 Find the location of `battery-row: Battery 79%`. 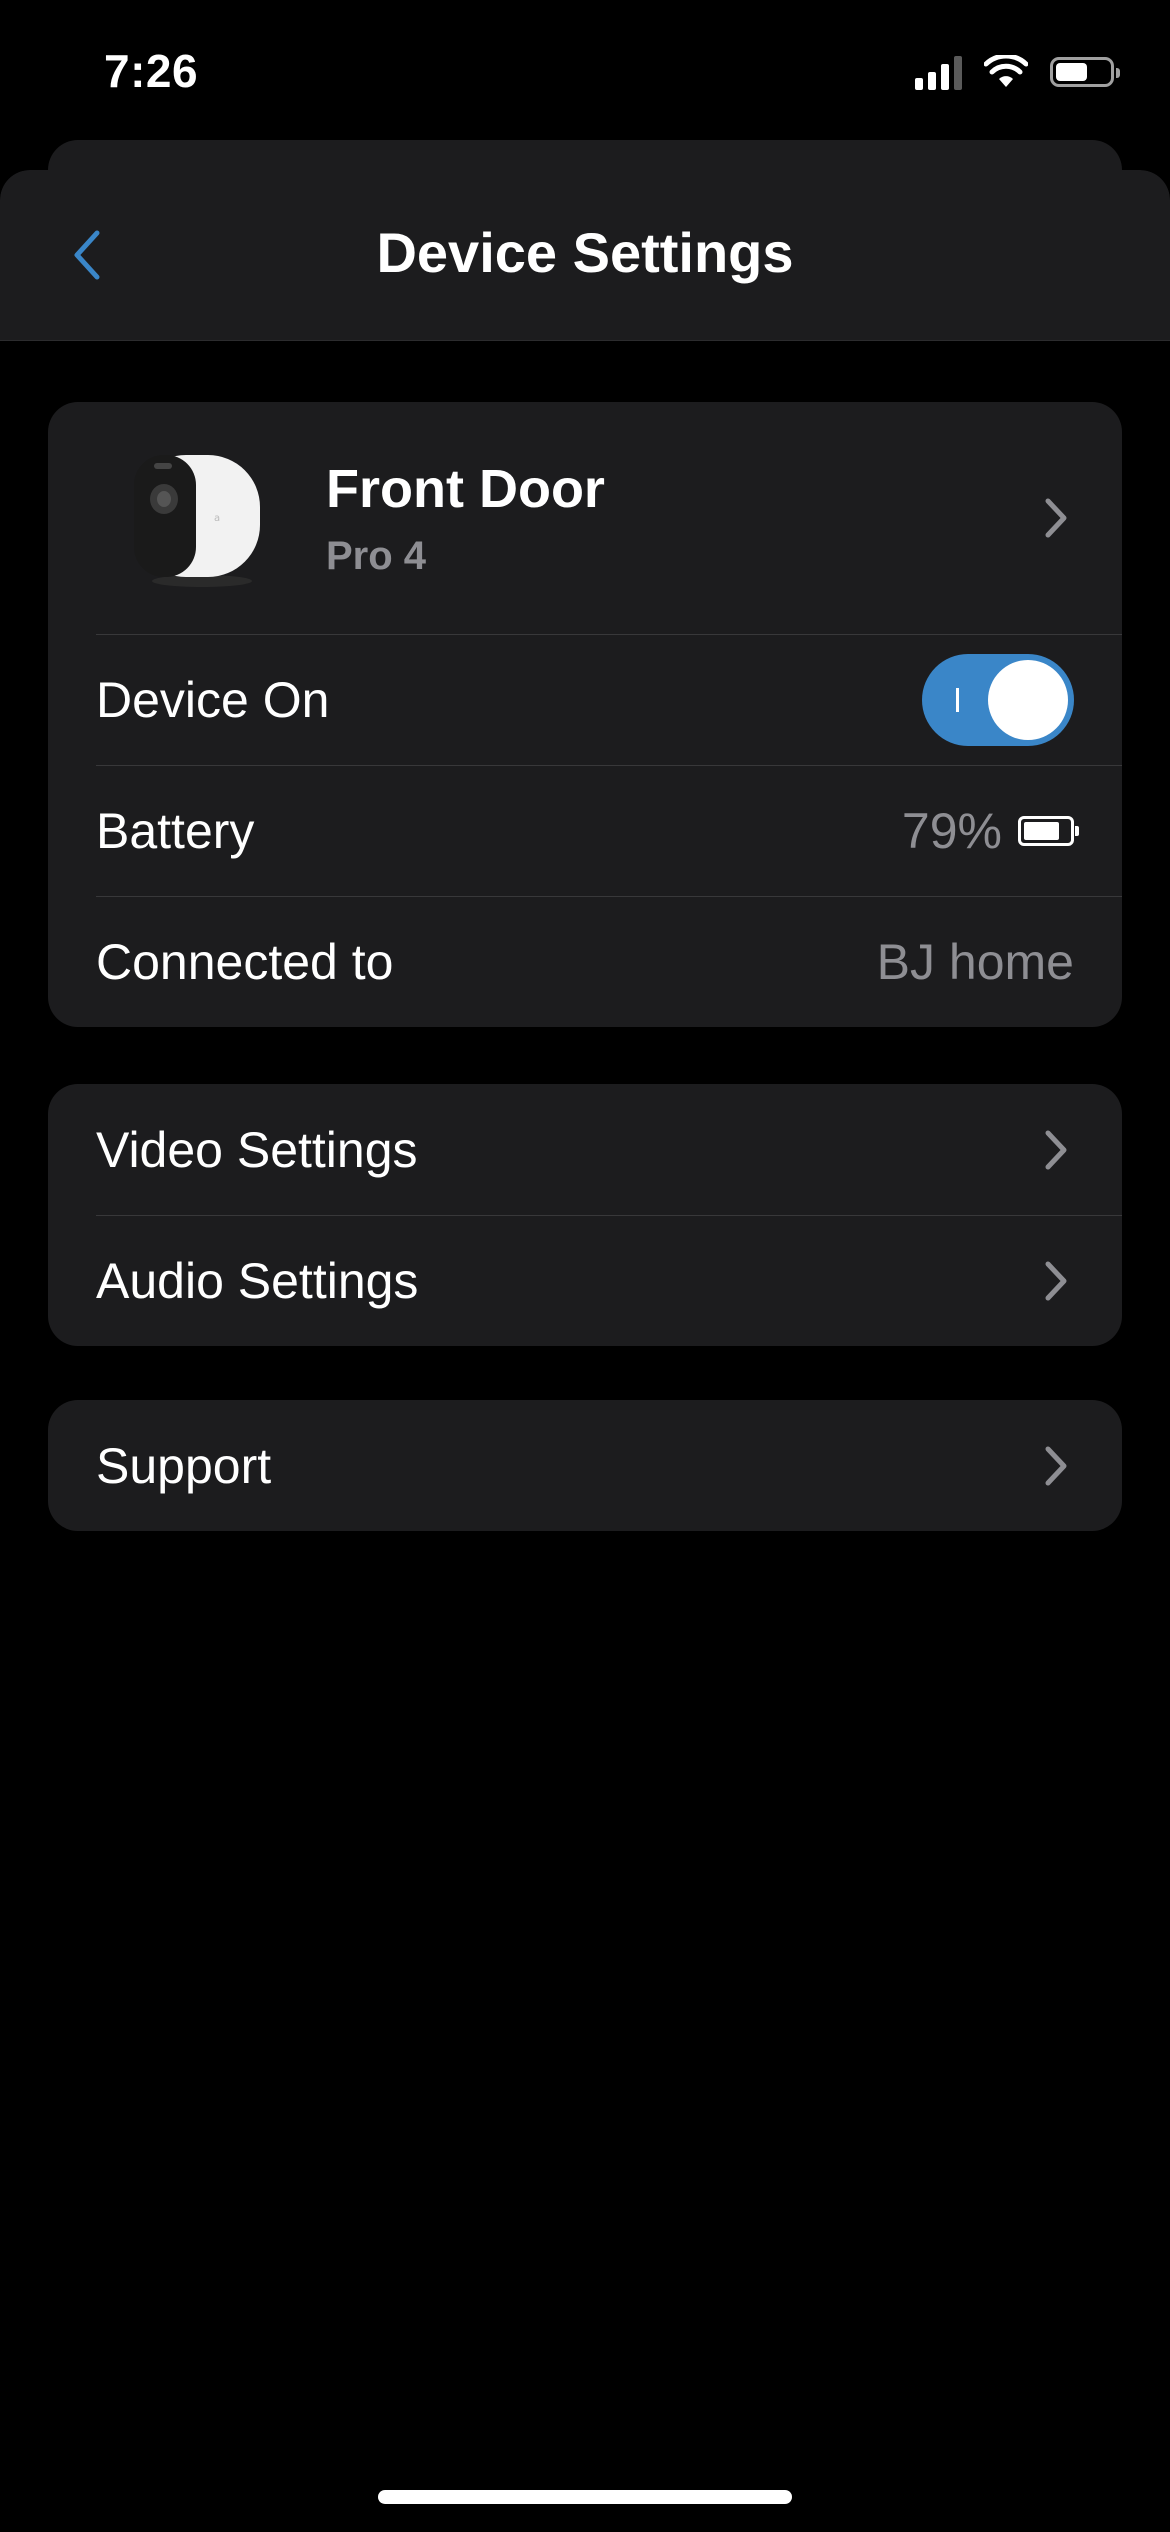

battery-row: Battery 79% is located at coordinates (585, 830).